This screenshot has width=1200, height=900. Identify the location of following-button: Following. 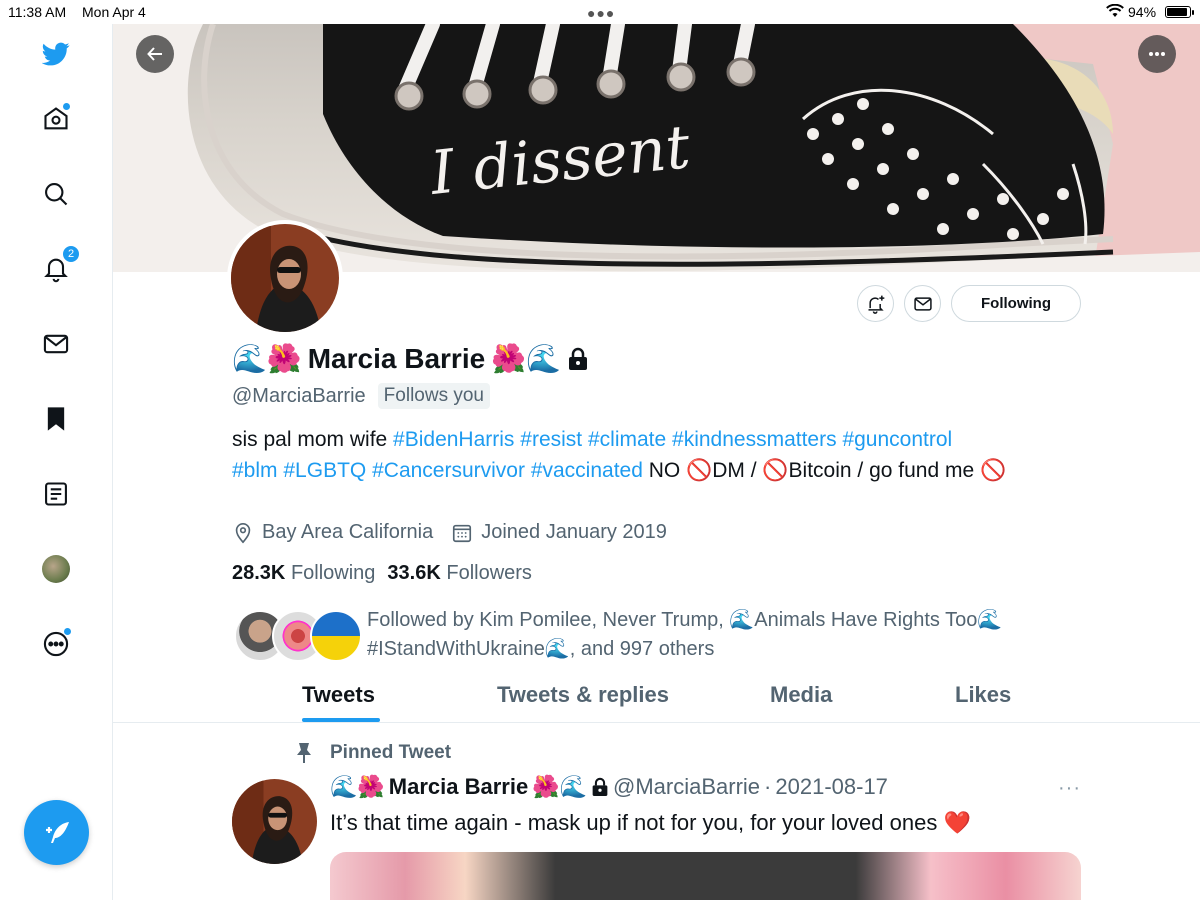
(1016, 303).